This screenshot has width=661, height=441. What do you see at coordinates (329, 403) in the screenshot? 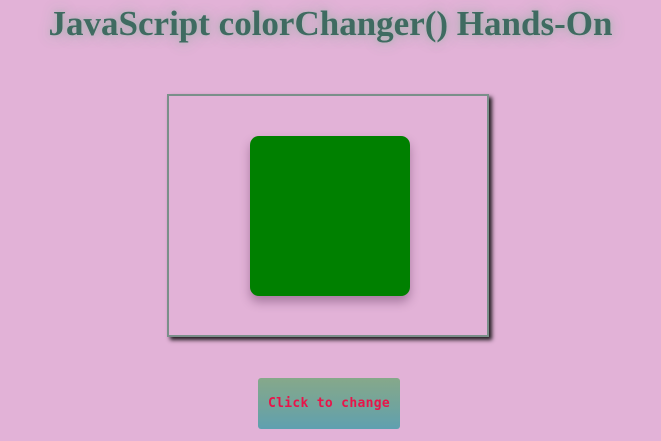
I see `change-color-button: Click to change` at bounding box center [329, 403].